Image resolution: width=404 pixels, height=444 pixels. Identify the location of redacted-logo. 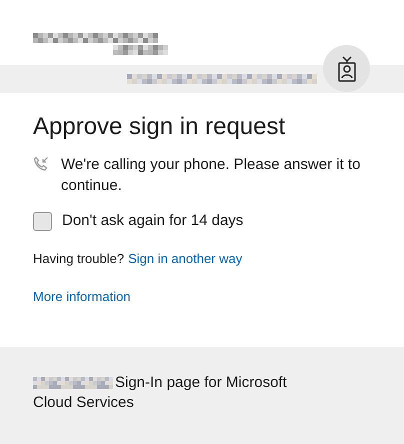
(140, 50).